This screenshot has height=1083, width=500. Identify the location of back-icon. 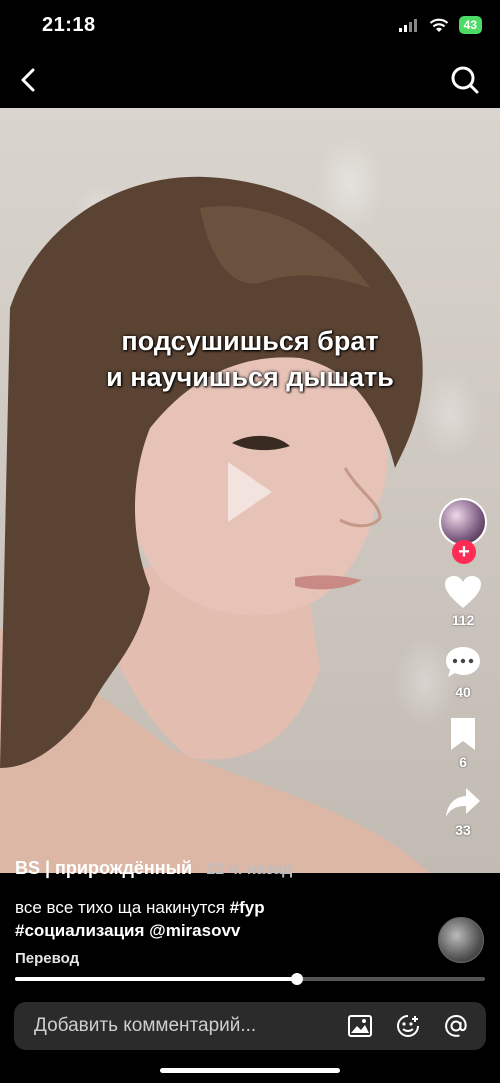
(28, 80).